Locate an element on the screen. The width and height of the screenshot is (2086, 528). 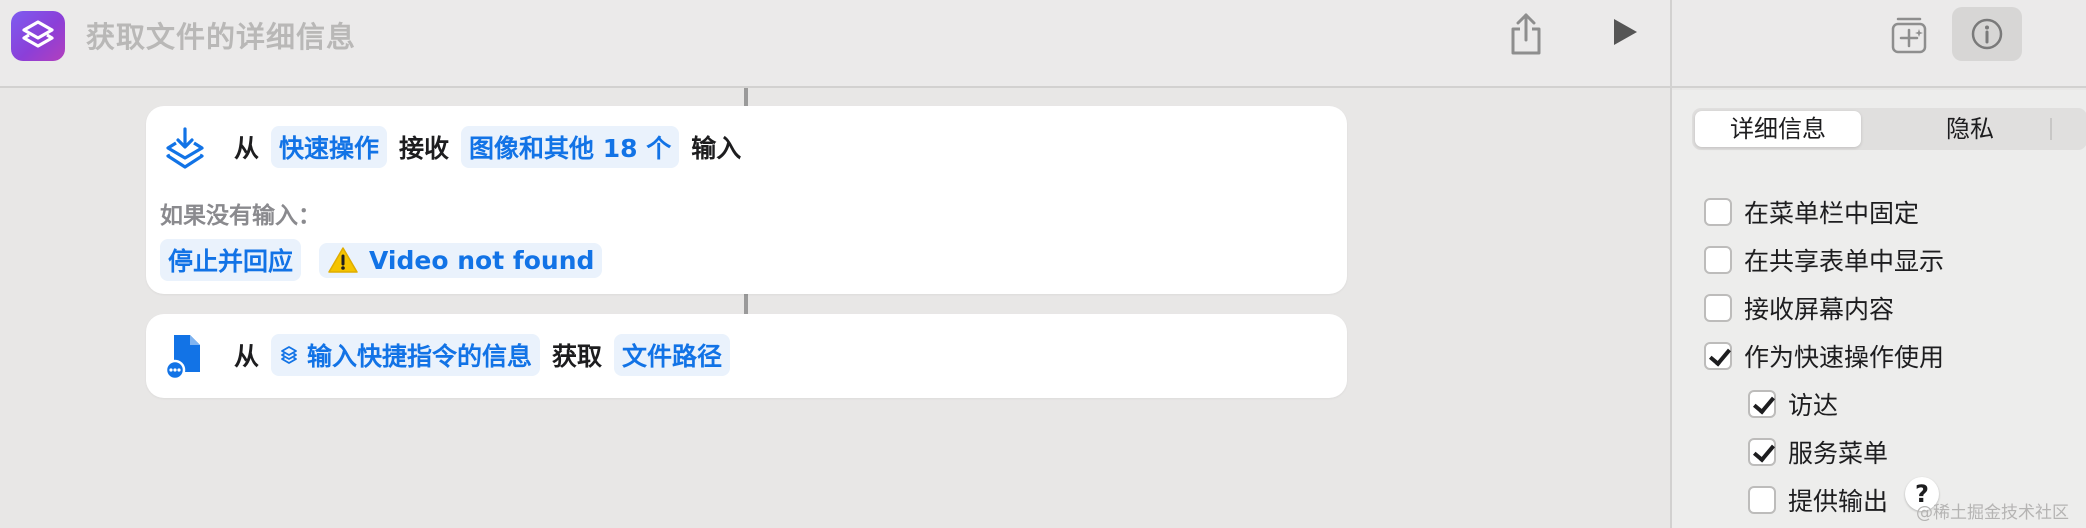
response-token: Video not found is located at coordinates (461, 260).